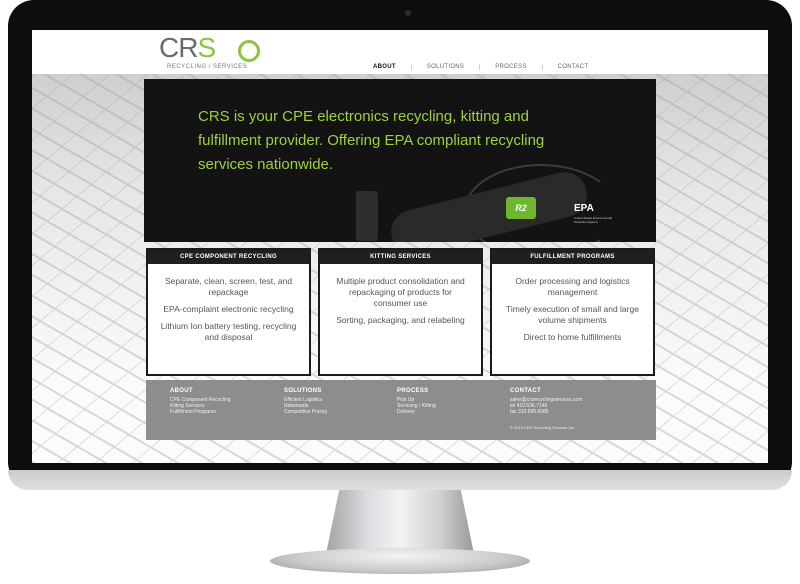 The image size is (800, 584). Describe the element at coordinates (400, 521) in the screenshot. I see `monitor-stand` at that location.